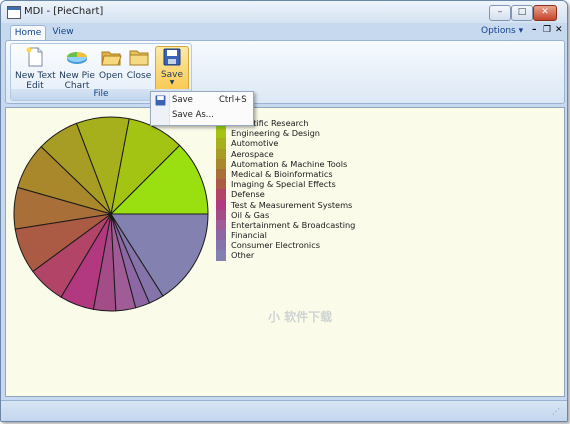 Image resolution: width=570 pixels, height=424 pixels. I want to click on options-menu: Options ▾, so click(502, 31).